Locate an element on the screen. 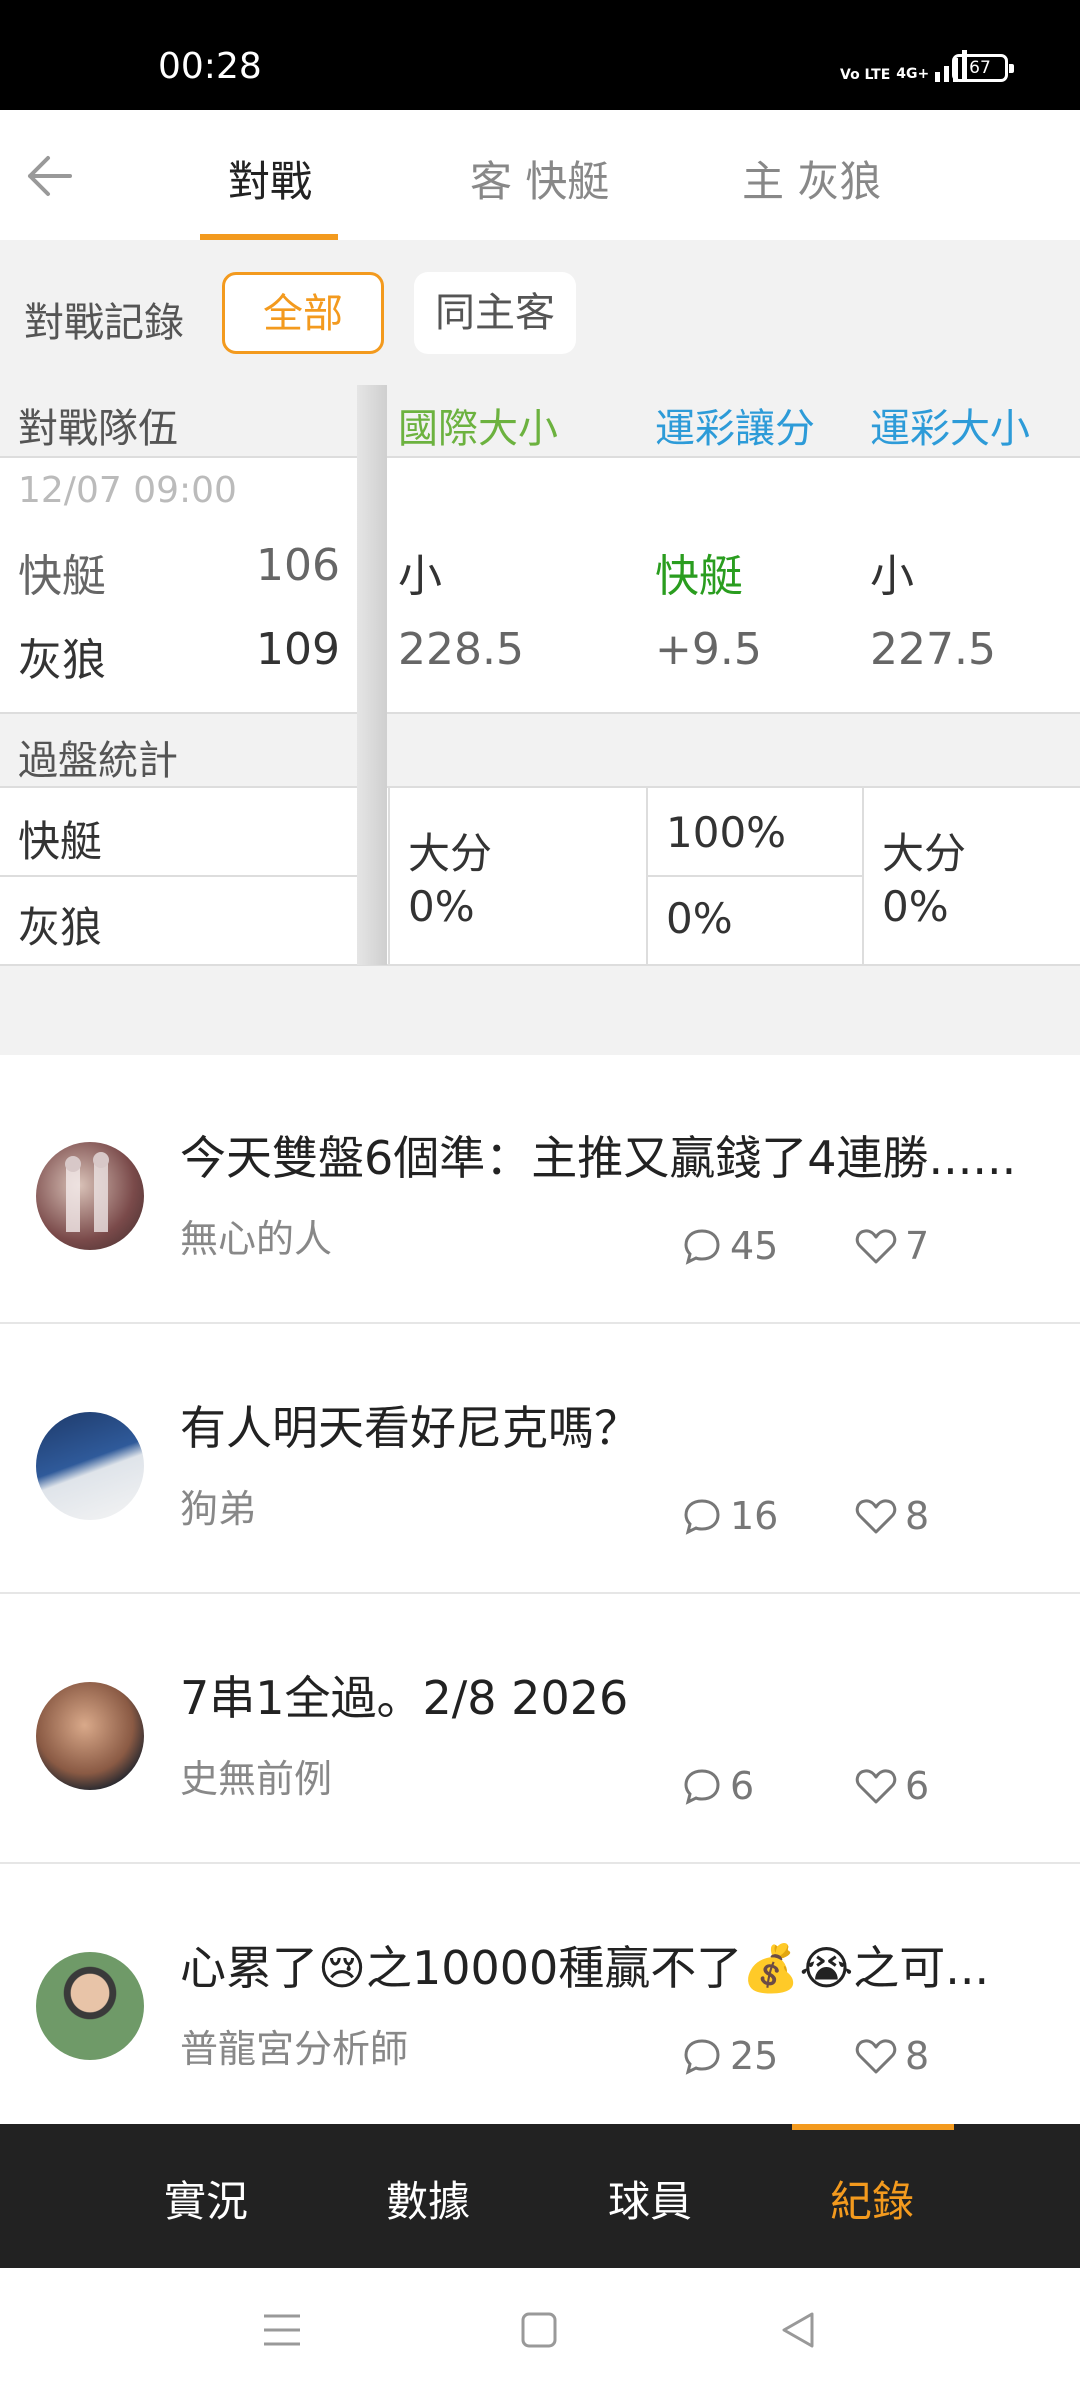  match-date: 12/07 09:00 is located at coordinates (127, 490).